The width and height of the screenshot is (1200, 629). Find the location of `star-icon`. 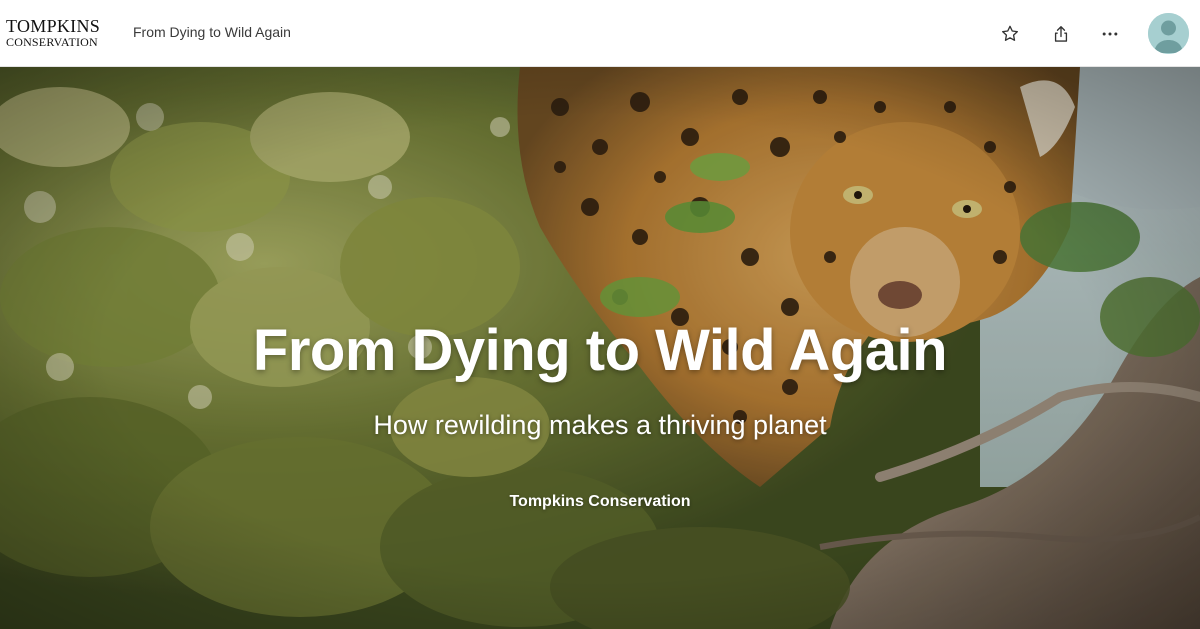

star-icon is located at coordinates (1010, 33).